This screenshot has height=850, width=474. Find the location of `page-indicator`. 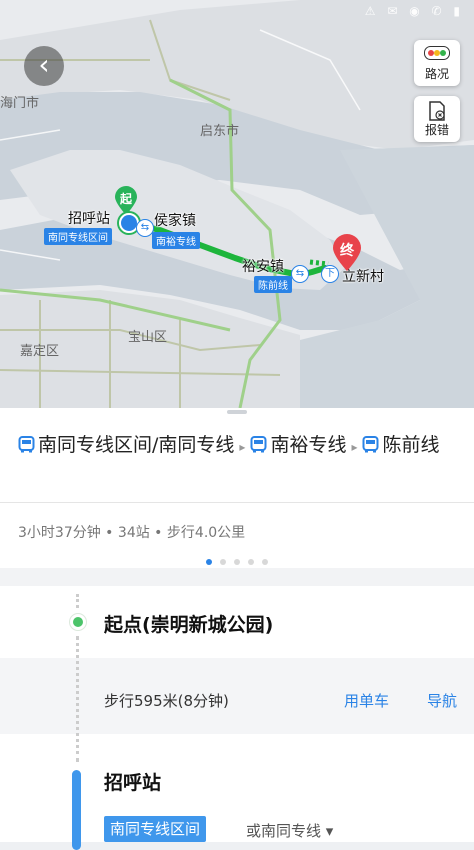

page-indicator is located at coordinates (237, 559).